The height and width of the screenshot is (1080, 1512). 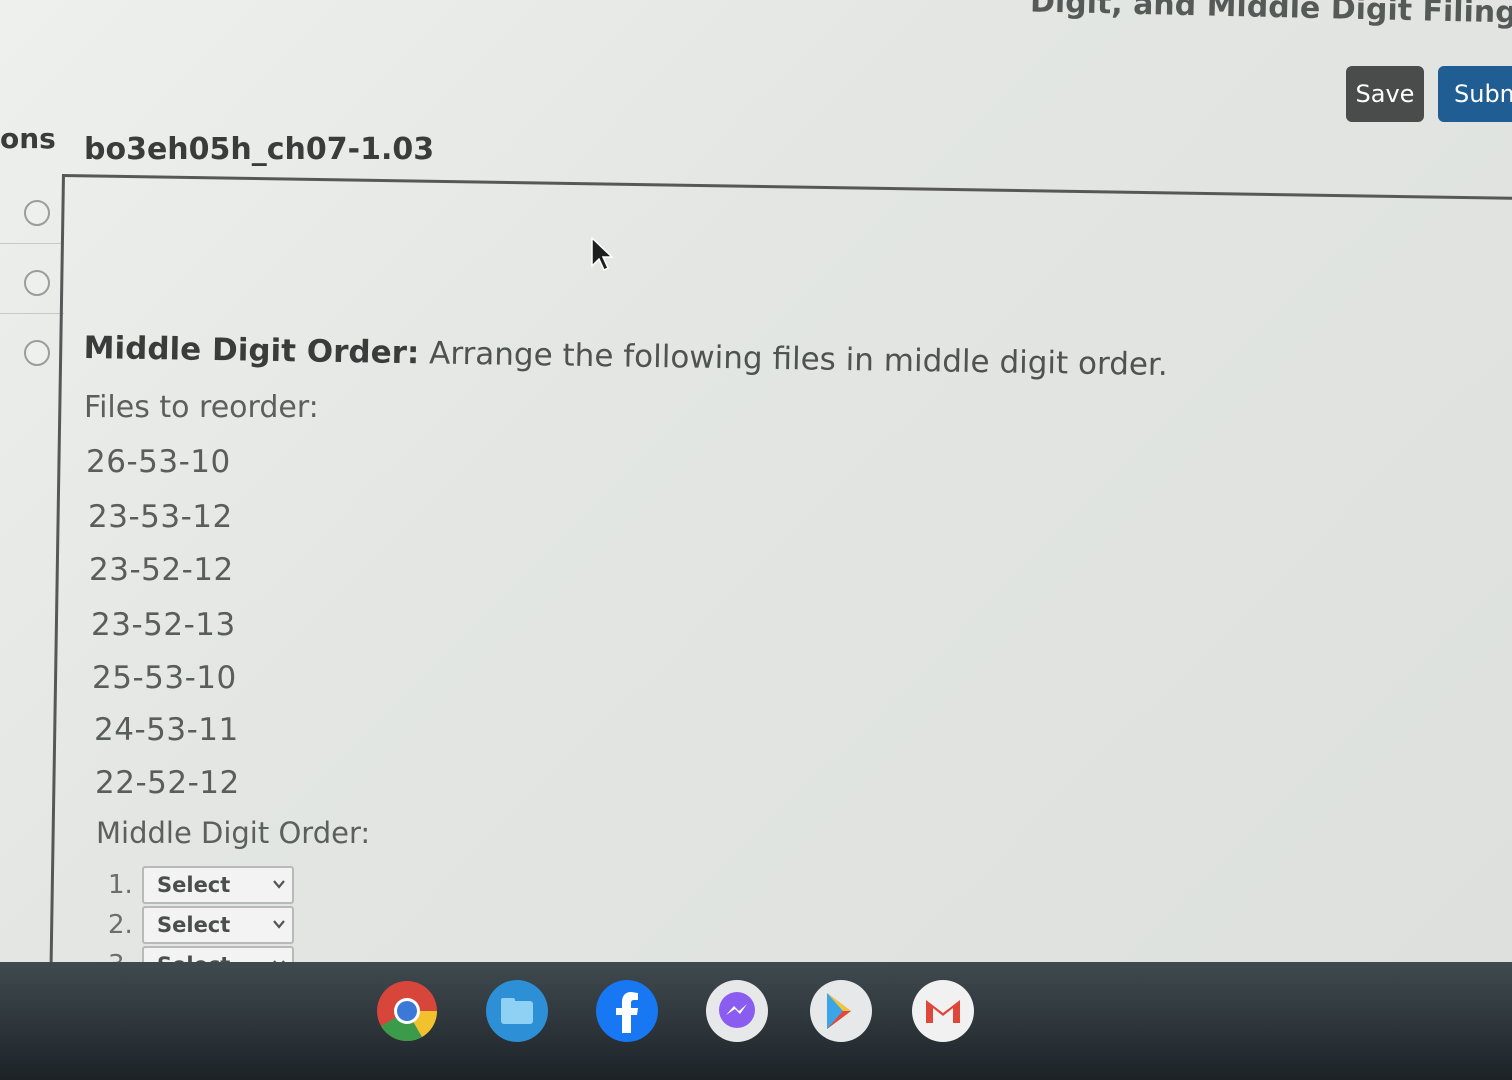 What do you see at coordinates (627, 1011) in the screenshot?
I see `facebook-icon` at bounding box center [627, 1011].